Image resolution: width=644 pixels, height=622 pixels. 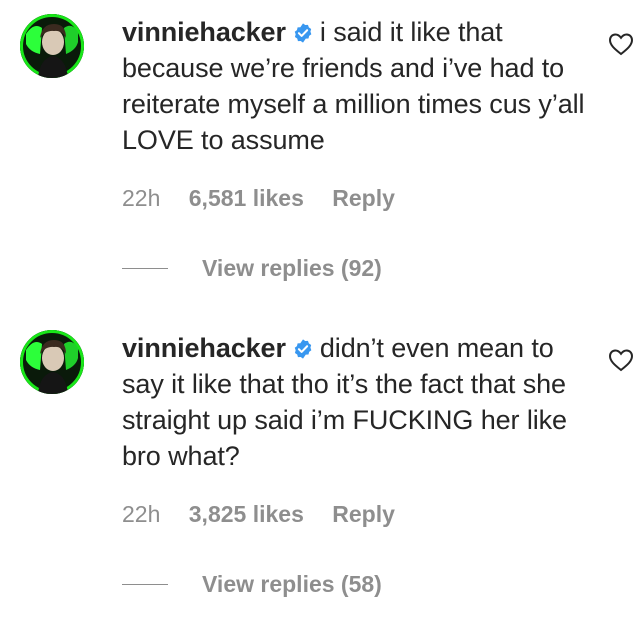 I want to click on view-replies-button: View replies (58), so click(x=252, y=584).